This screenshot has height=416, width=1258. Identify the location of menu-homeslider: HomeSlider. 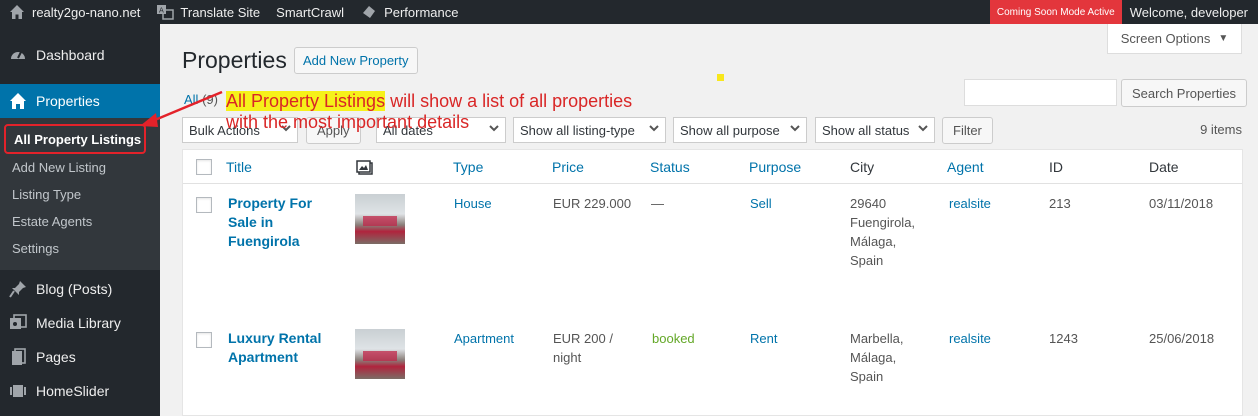
(80, 391).